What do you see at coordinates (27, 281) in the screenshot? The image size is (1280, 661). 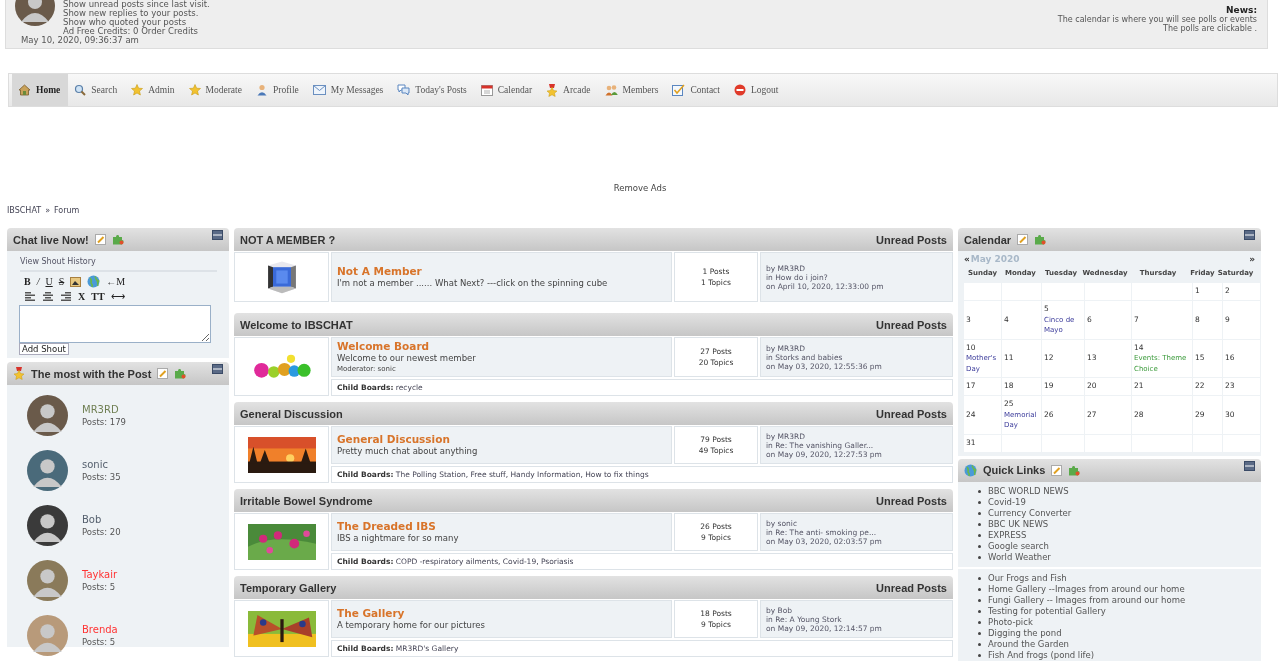 I see `bold-button: B` at bounding box center [27, 281].